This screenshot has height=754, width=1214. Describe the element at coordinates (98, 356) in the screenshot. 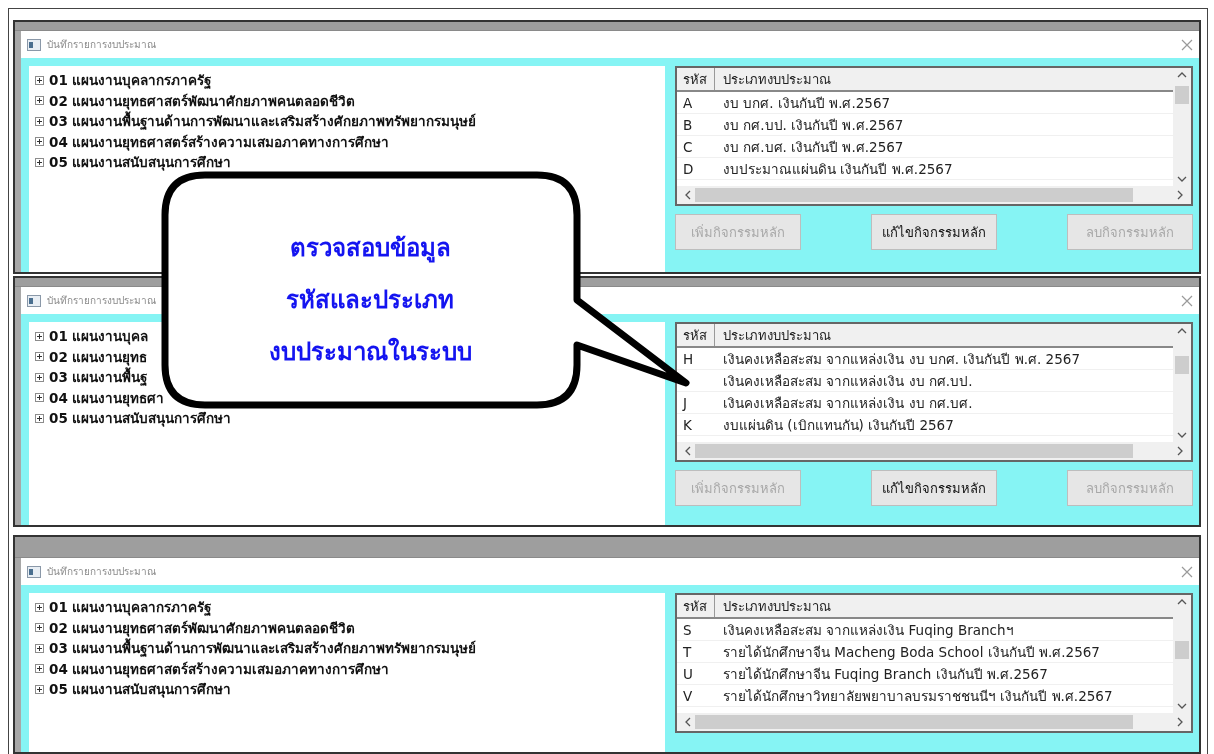

I see `tree-item: 02 แผนงานยุทธ` at that location.